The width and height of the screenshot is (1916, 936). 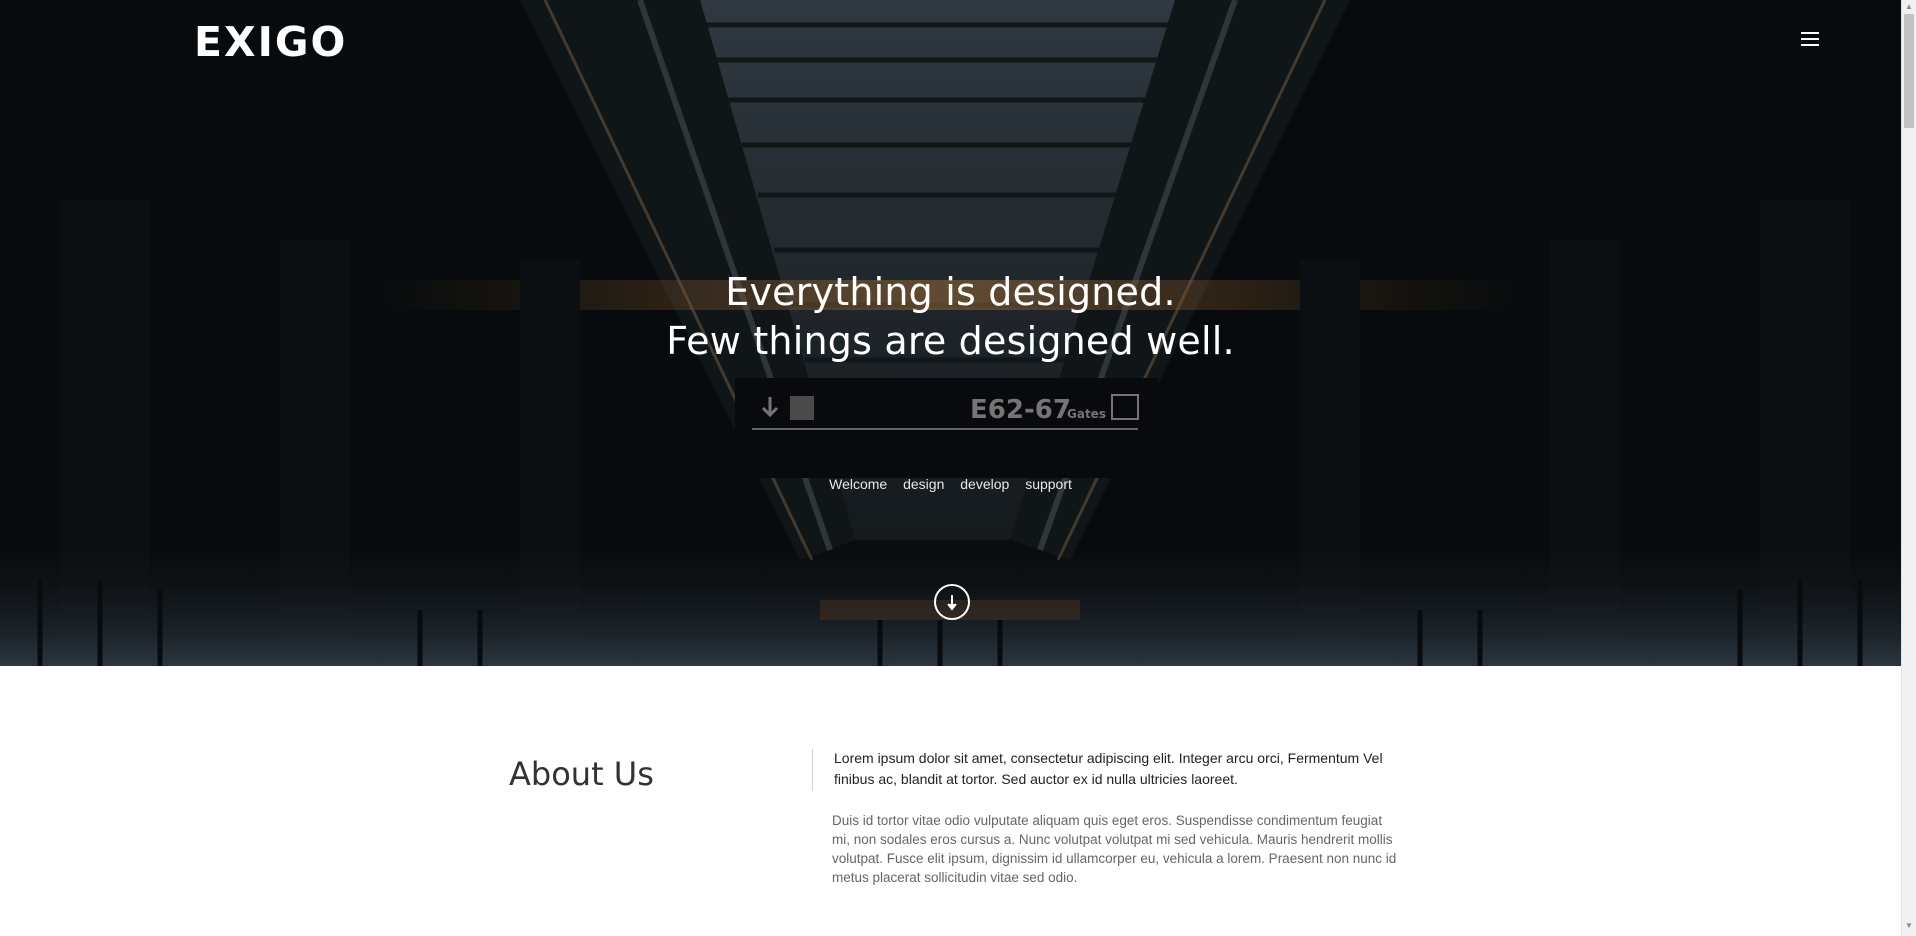 What do you see at coordinates (858, 484) in the screenshot?
I see `nav-link-welcome: Welcome` at bounding box center [858, 484].